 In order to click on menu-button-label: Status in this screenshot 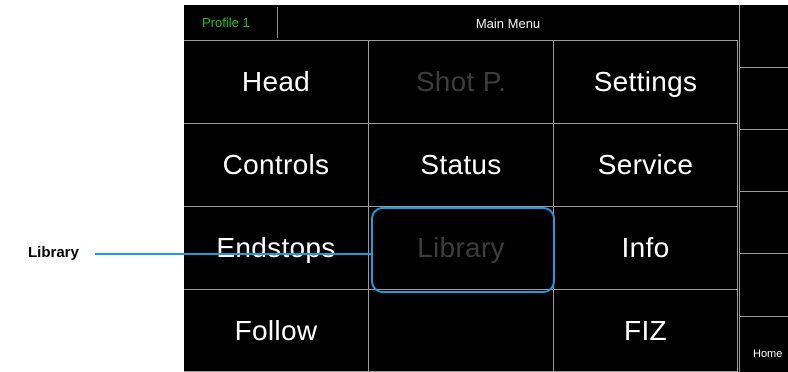, I will do `click(461, 164)`.